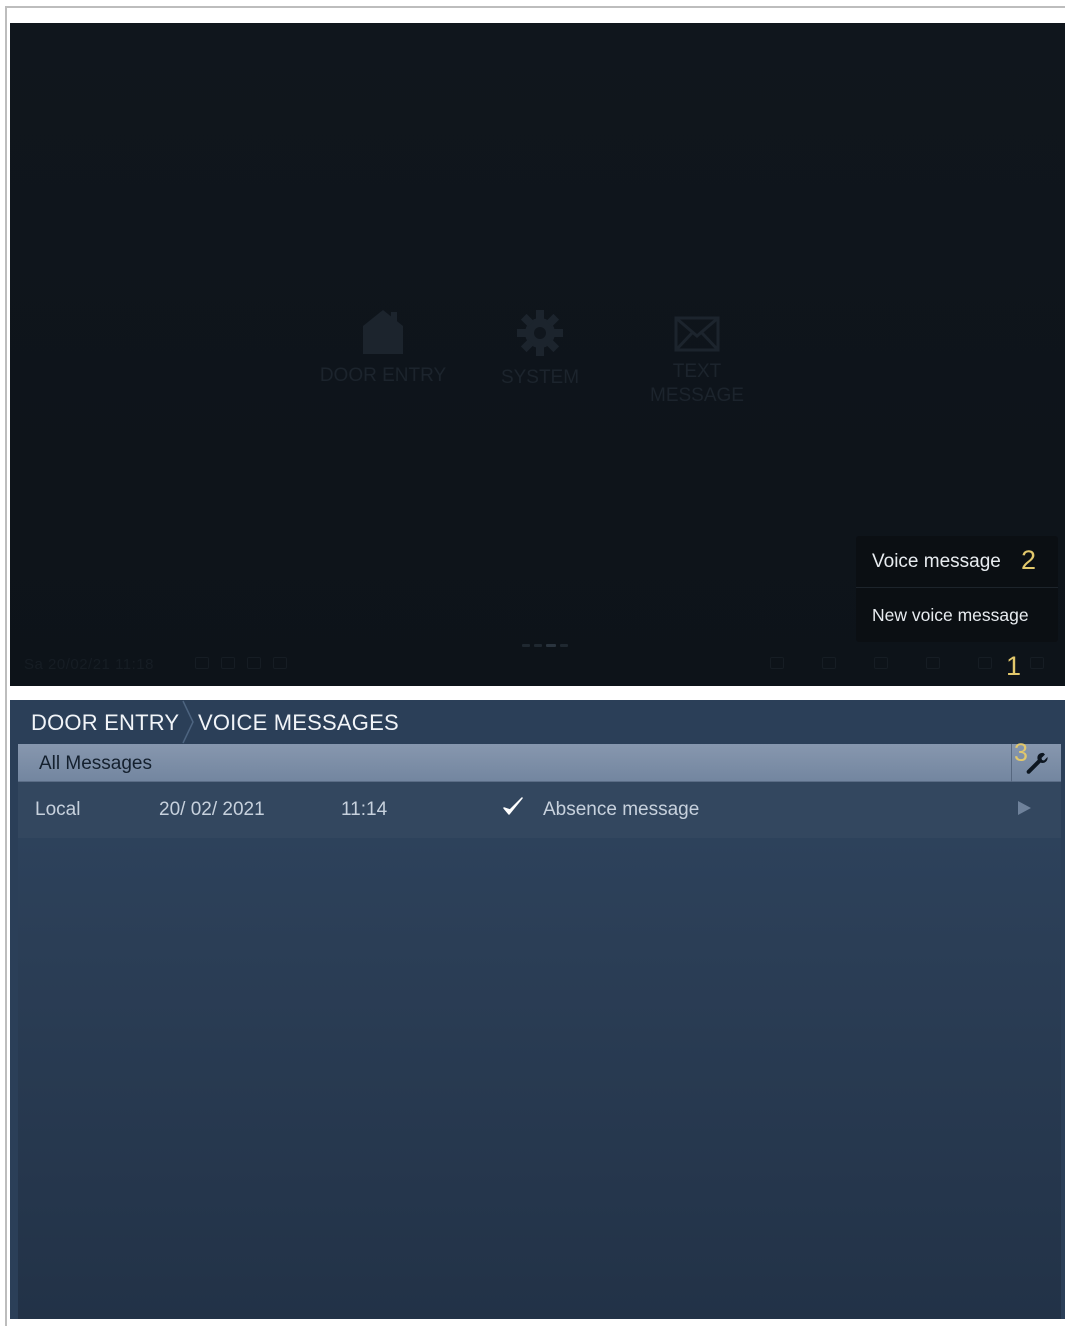 Image resolution: width=1065 pixels, height=1326 pixels. I want to click on breadcrumb: DOOR ENTRY VOICE MESSAGES, so click(537, 722).